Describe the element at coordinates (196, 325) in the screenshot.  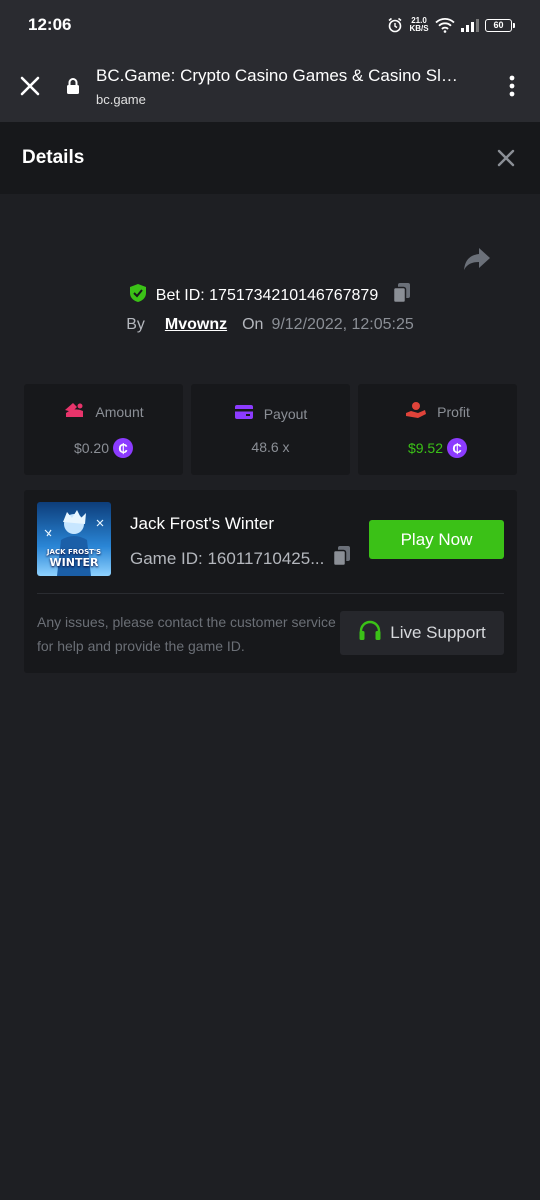
I see `username-link: Mvownz` at that location.